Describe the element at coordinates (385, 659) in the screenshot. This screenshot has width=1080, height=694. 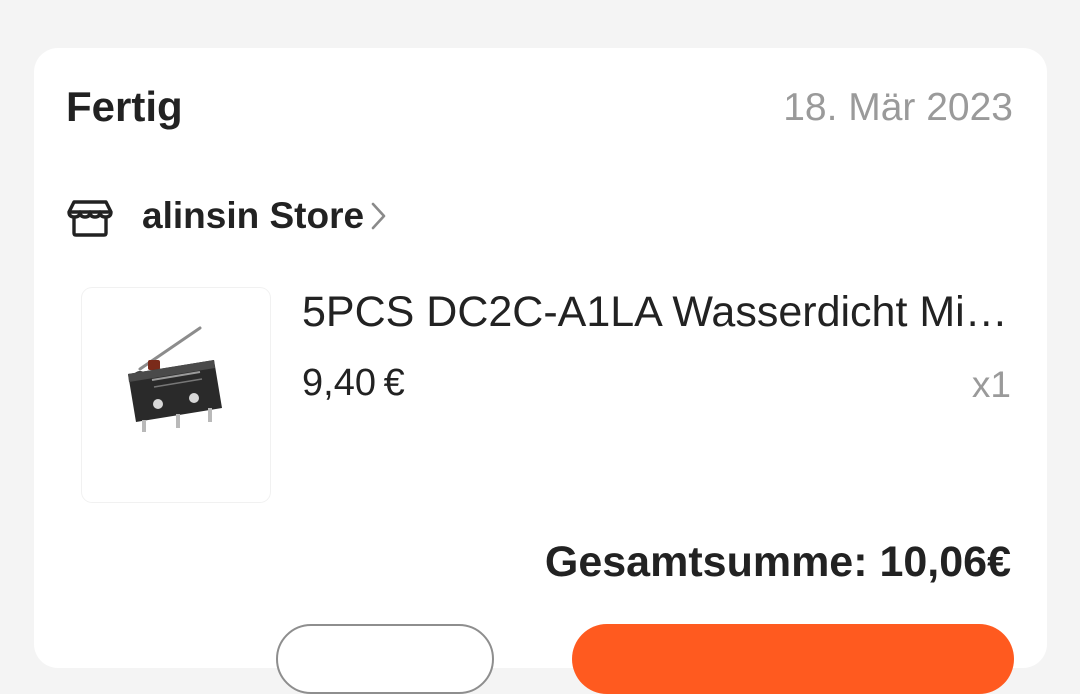
I see `secondary-action-button` at that location.